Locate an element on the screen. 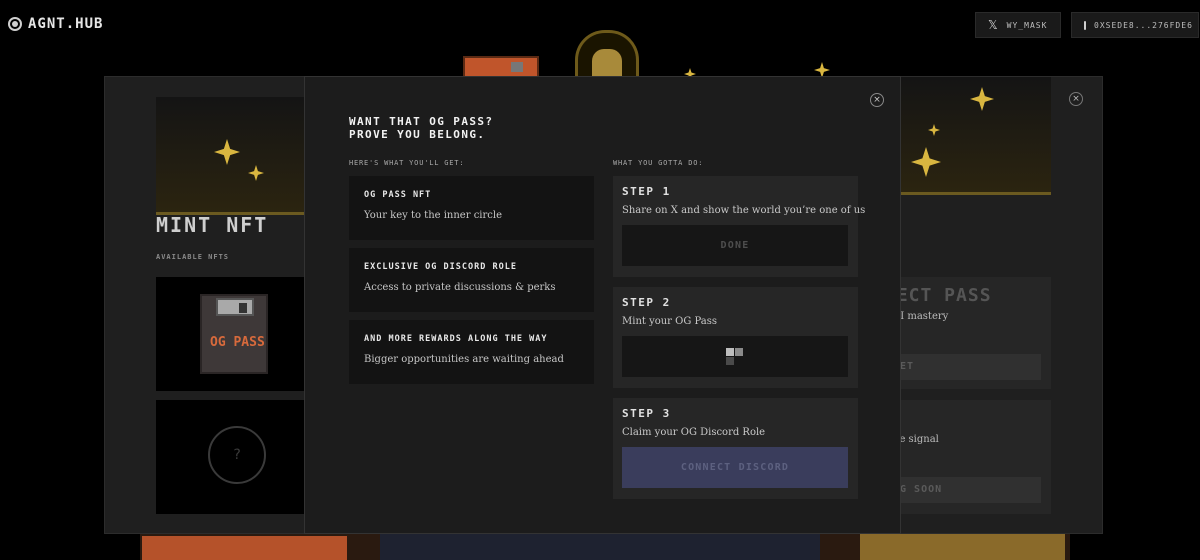  coming-soon-card: he signal NG SOON is located at coordinates (972, 457).